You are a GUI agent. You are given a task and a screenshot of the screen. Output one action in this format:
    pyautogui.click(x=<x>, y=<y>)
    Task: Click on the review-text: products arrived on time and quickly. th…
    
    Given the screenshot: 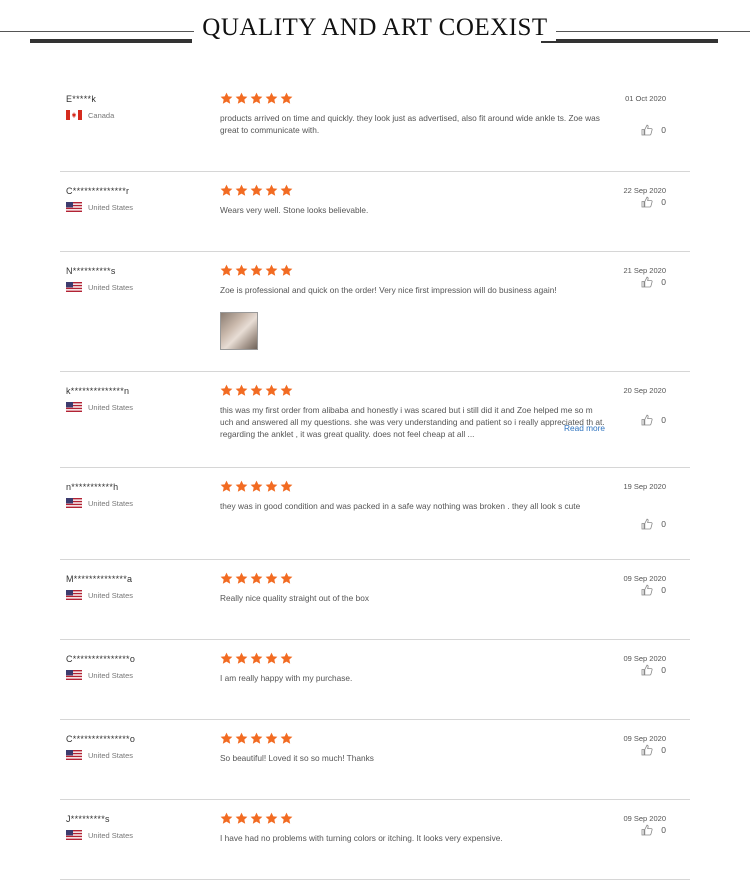 What is the action you would take?
    pyautogui.click(x=410, y=124)
    